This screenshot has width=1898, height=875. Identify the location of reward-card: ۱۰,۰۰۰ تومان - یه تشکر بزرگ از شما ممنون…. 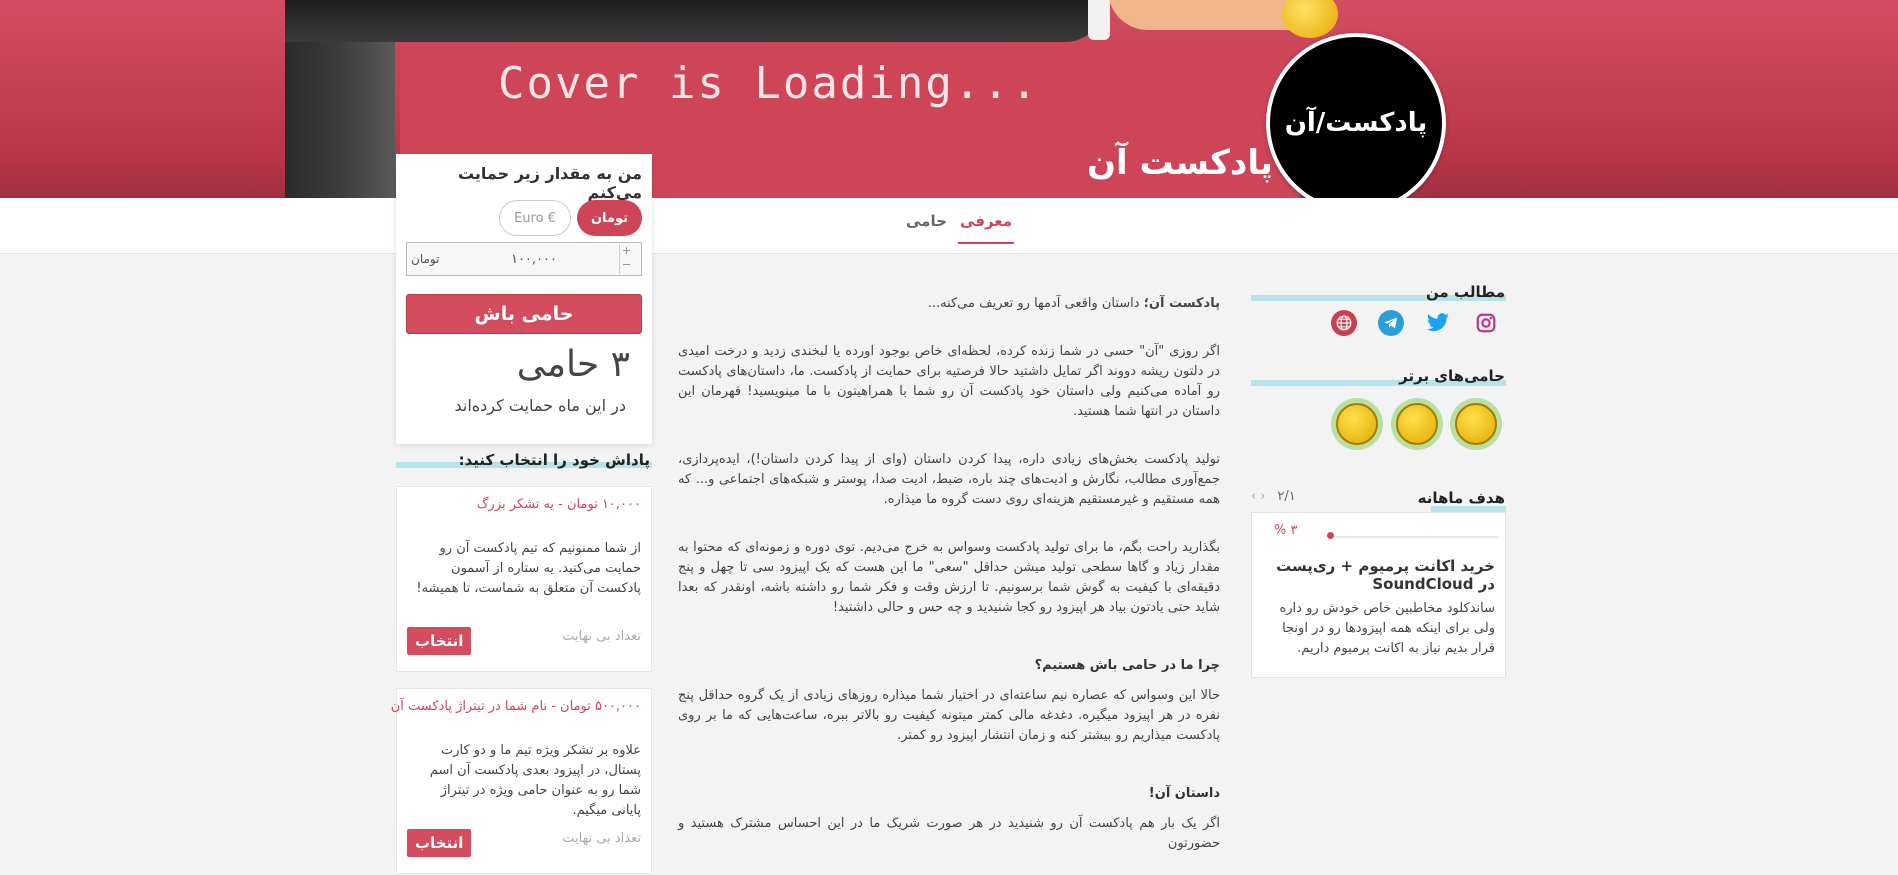
(524, 579).